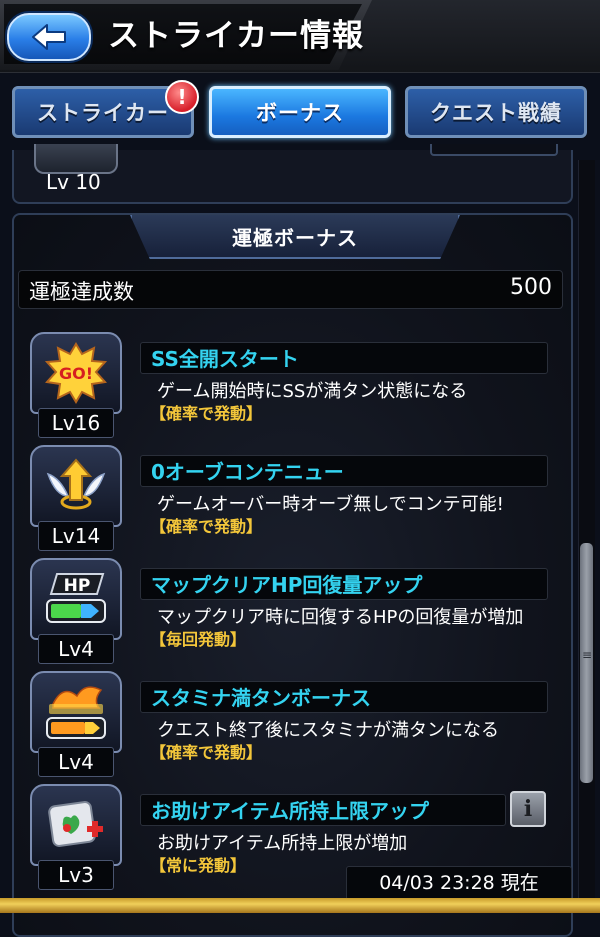  What do you see at coordinates (76, 712) in the screenshot?
I see `stamina-gauge-icon` at bounding box center [76, 712].